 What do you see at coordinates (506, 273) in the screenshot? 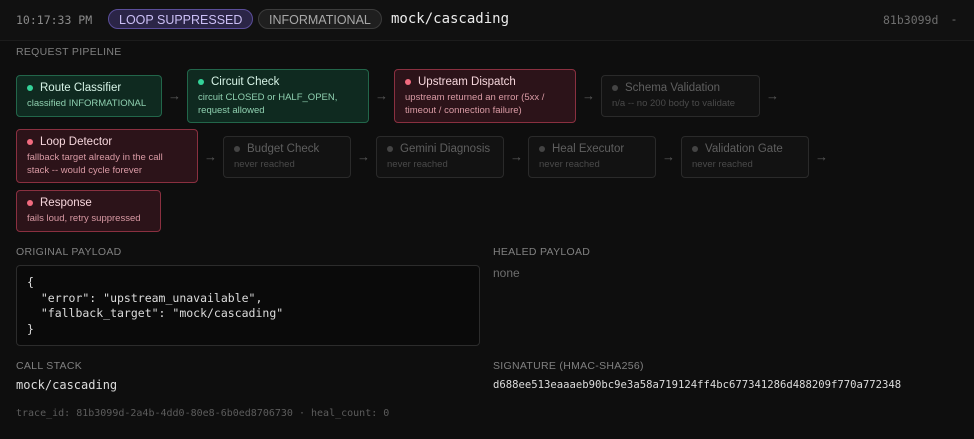
I see `healed-payload-value: none` at bounding box center [506, 273].